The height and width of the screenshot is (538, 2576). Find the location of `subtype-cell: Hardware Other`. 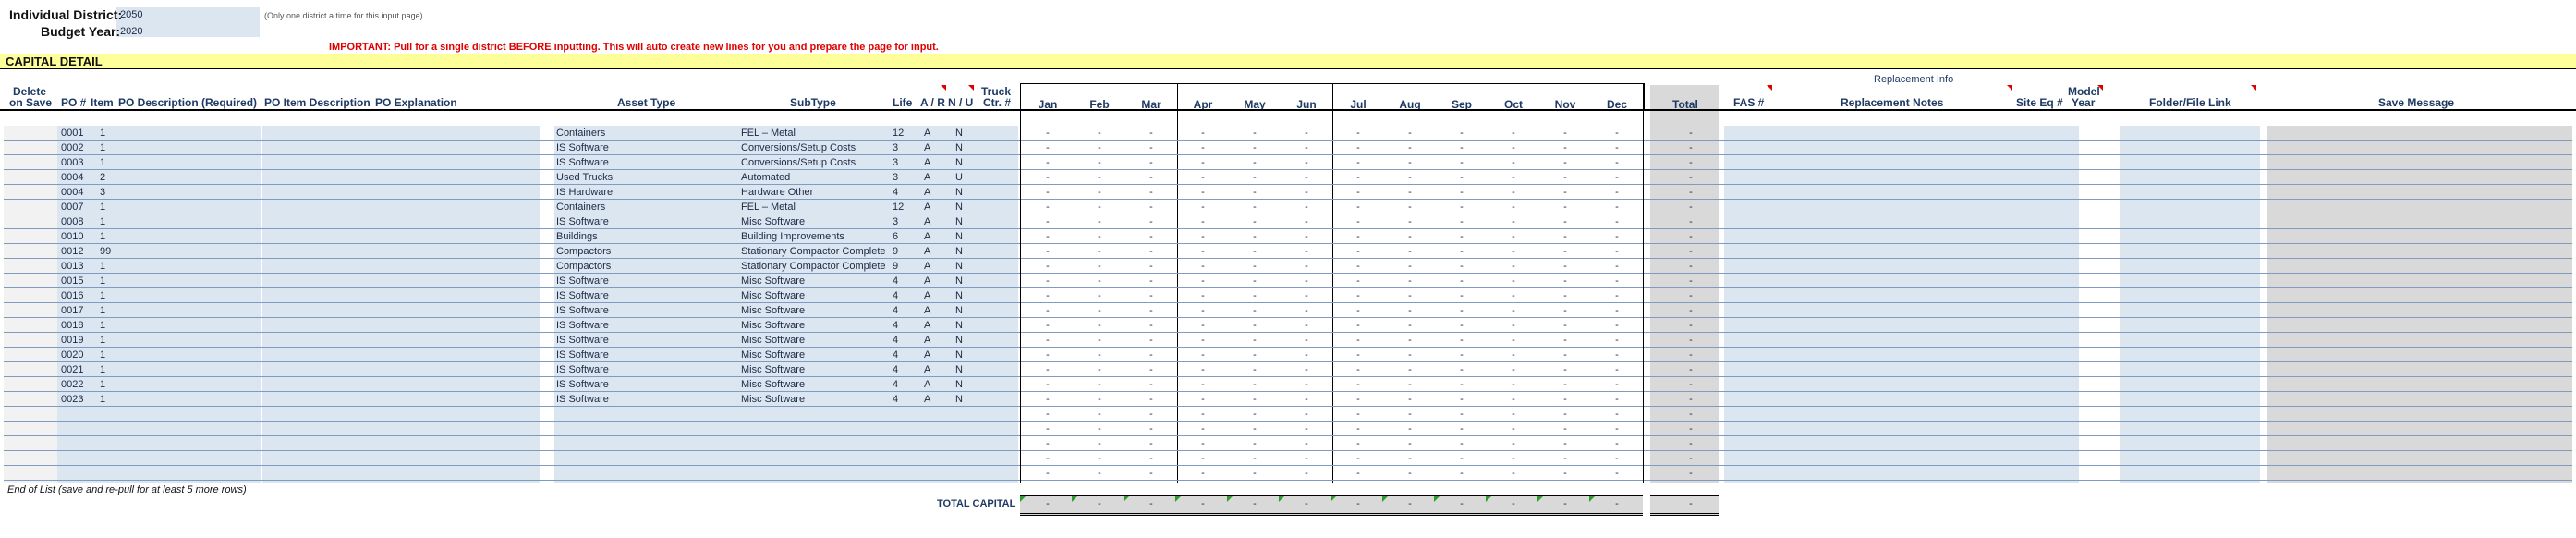

subtype-cell: Hardware Other is located at coordinates (815, 192).